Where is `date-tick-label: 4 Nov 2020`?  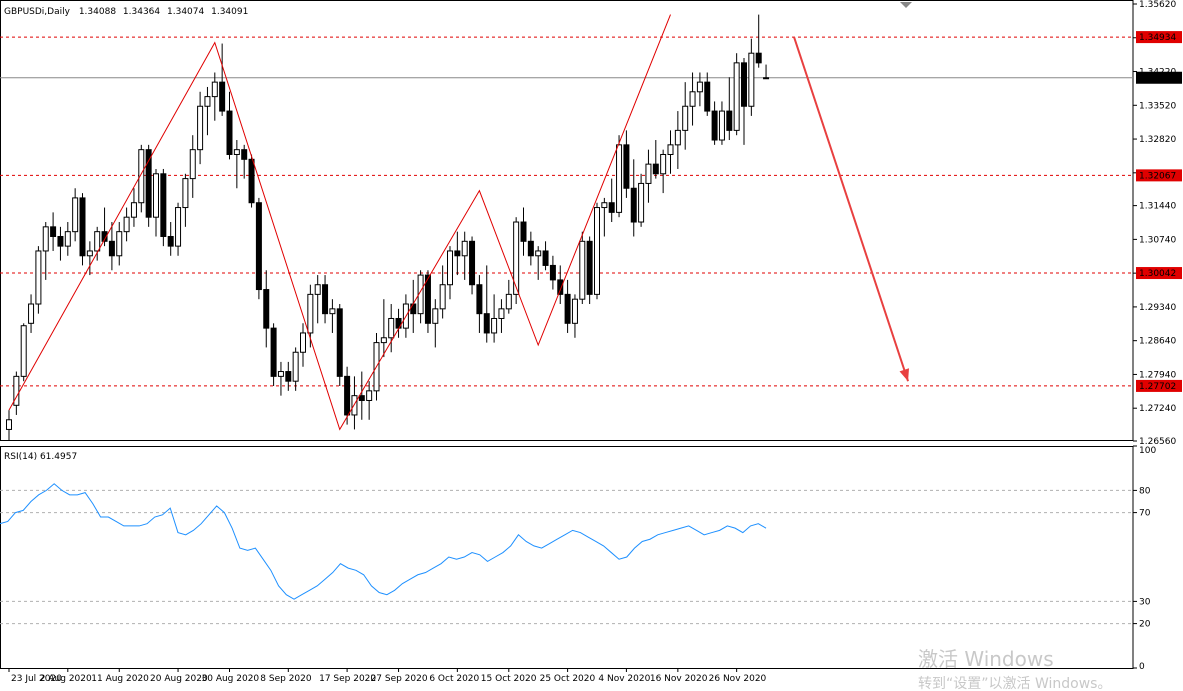 date-tick-label: 4 Nov 2020 is located at coordinates (624, 679).